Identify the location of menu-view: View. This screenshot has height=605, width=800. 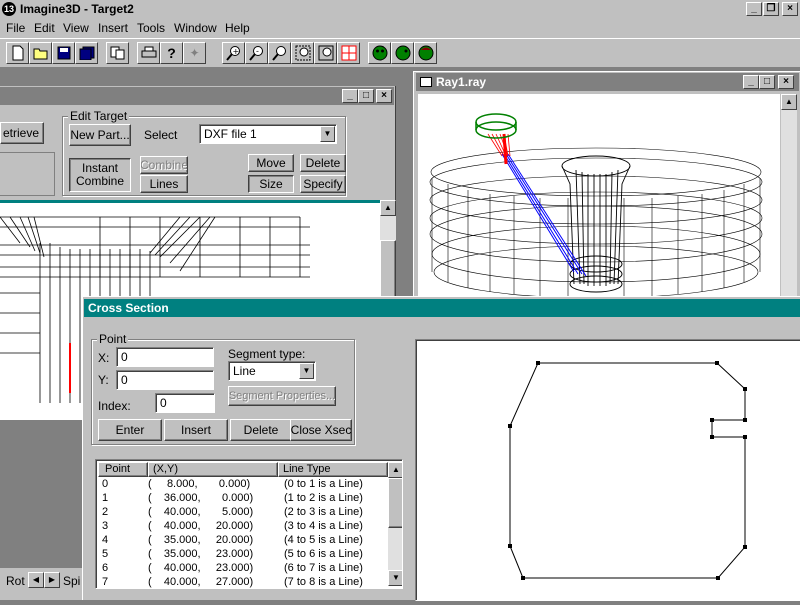
(76, 28).